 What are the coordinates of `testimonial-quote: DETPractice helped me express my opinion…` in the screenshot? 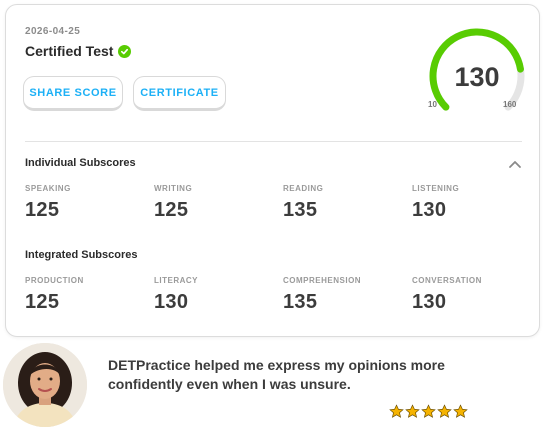 It's located at (276, 374).